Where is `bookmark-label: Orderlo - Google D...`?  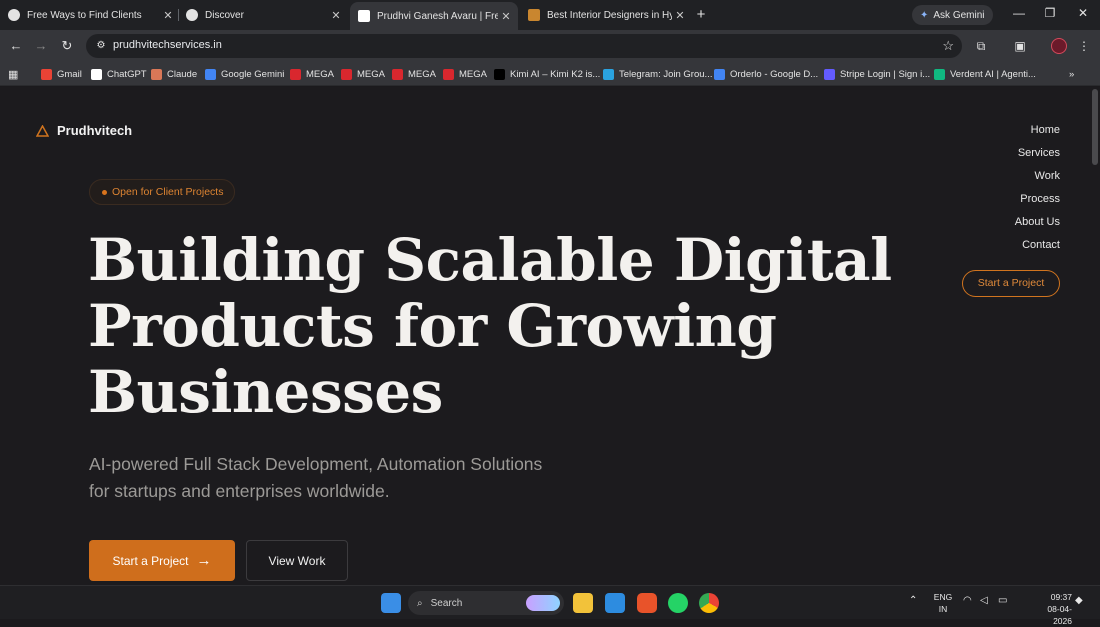
bookmark-label: Orderlo - Google D... is located at coordinates (774, 74).